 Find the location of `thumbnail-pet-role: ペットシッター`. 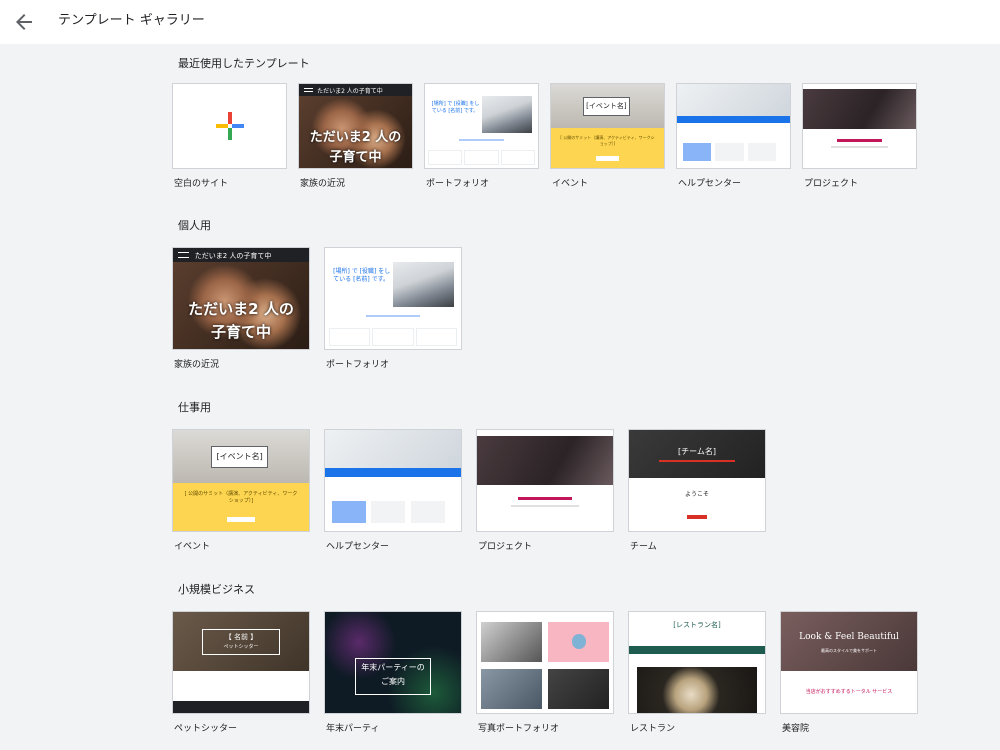

thumbnail-pet-role: ペットシッター is located at coordinates (241, 647).